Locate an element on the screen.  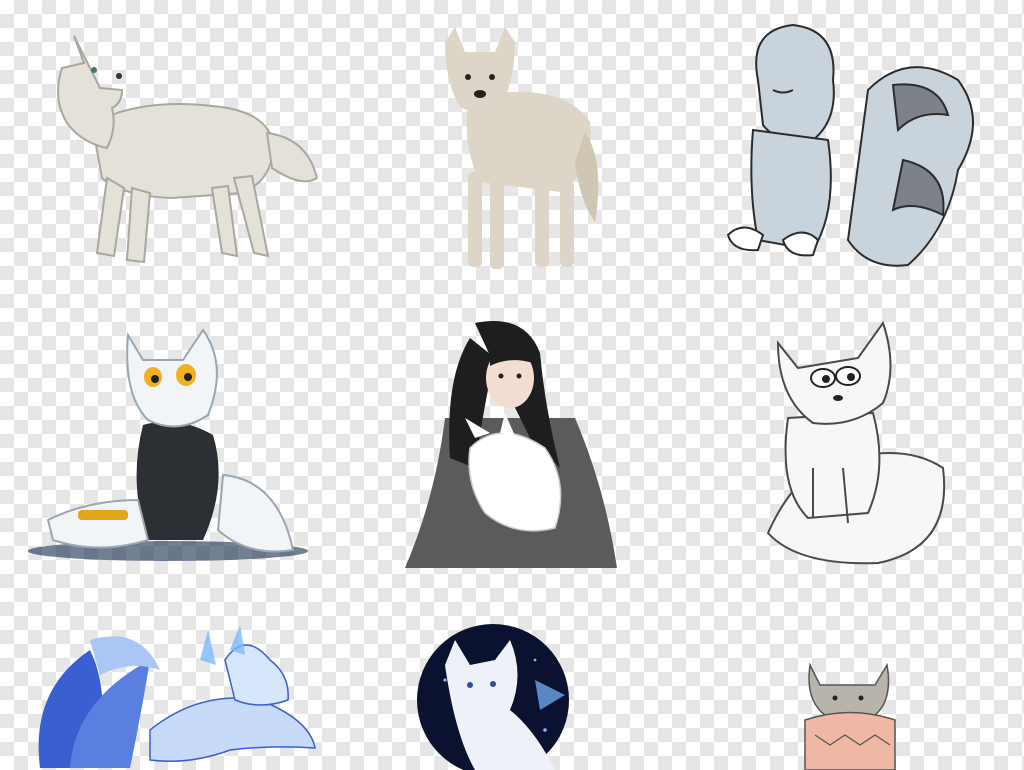
wolf-drawing is located at coordinates (172, 148).